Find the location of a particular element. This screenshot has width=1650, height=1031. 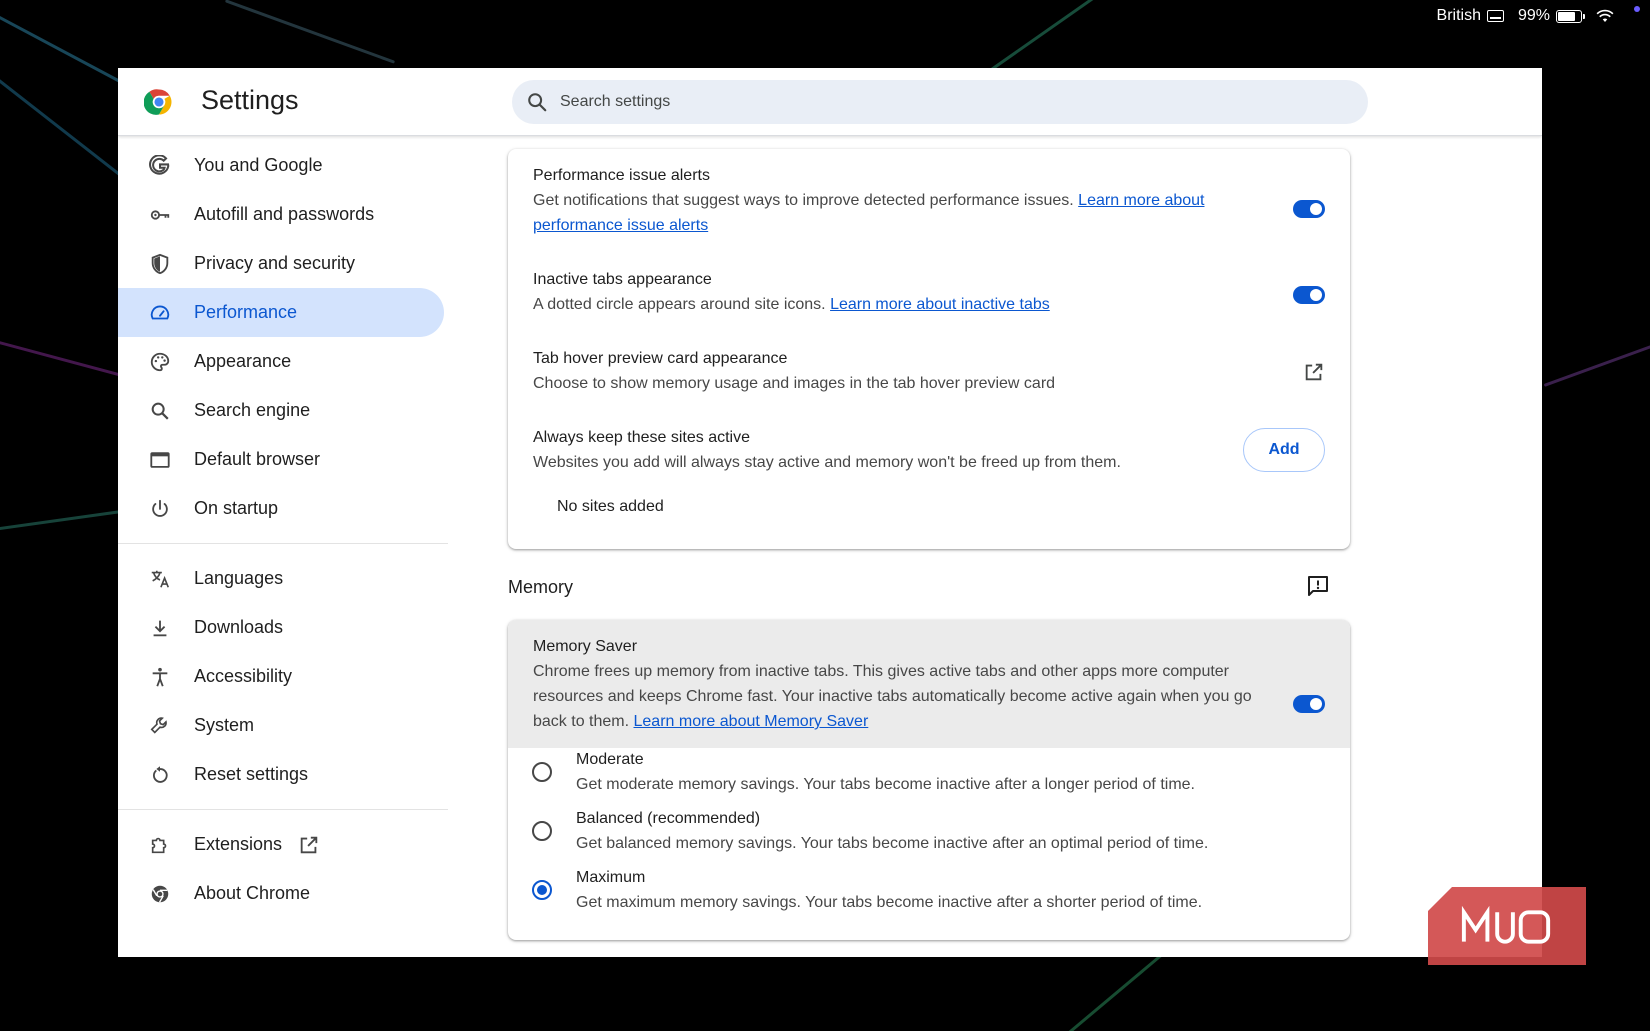

search-bar is located at coordinates (940, 102).